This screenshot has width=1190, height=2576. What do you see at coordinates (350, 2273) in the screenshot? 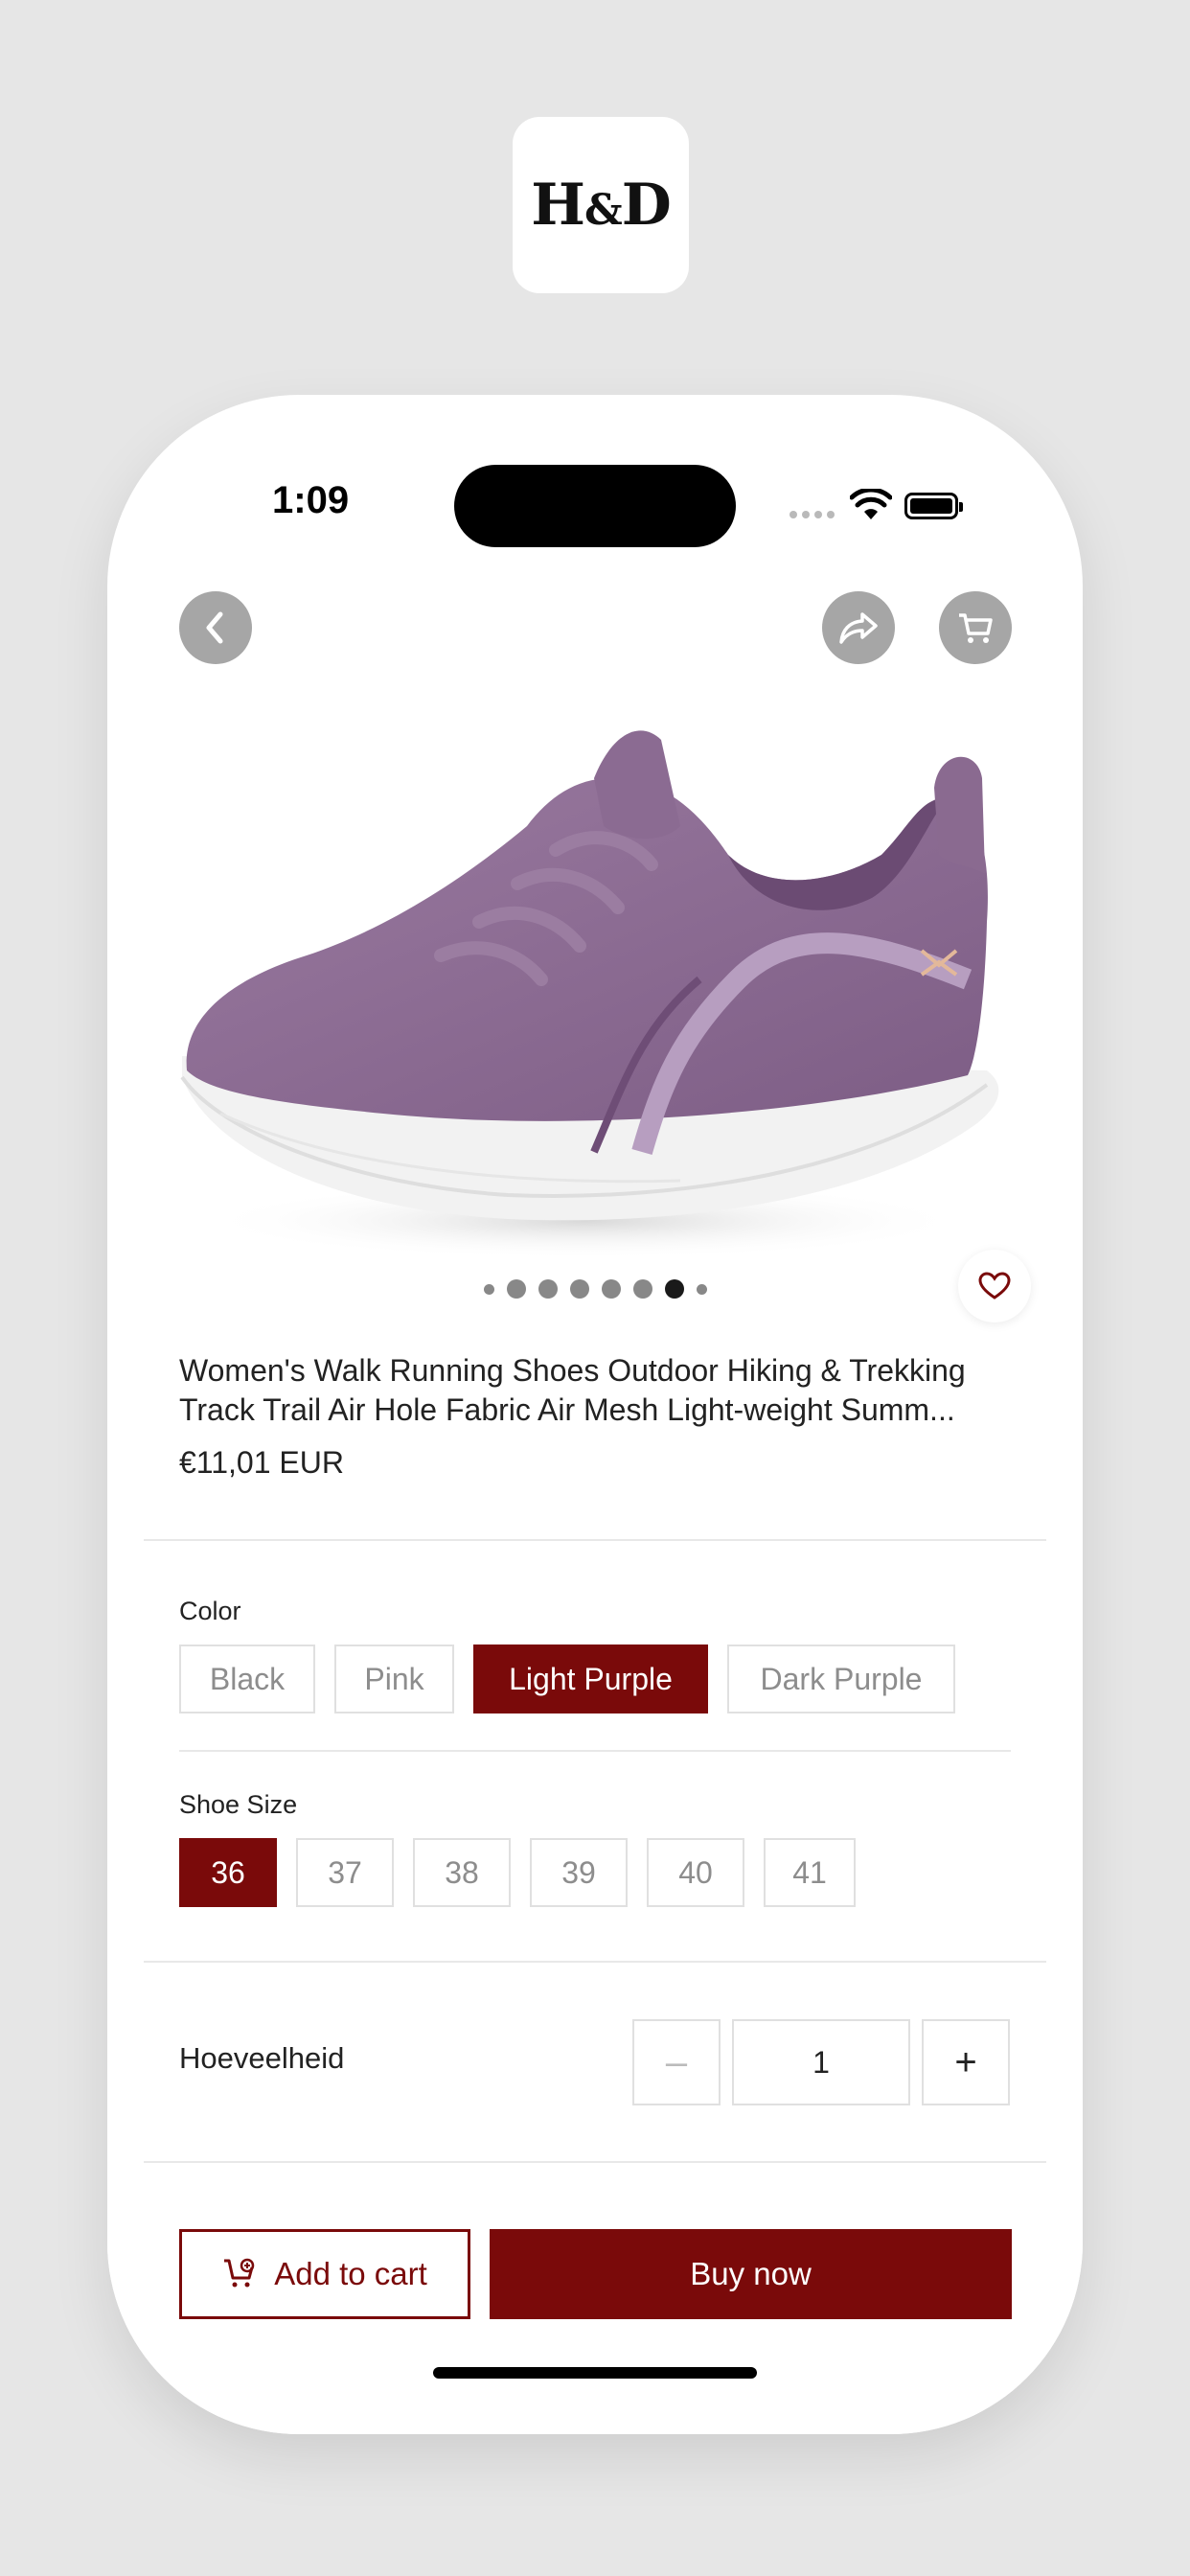
I see `add-to-cart-label: Add to cart` at bounding box center [350, 2273].